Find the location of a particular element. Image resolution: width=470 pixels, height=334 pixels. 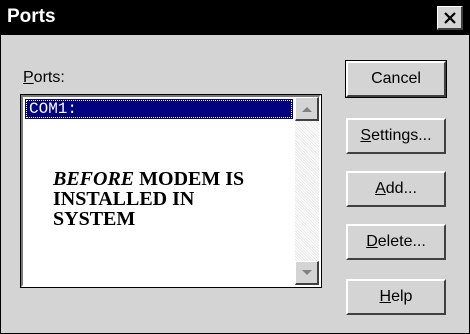

settings-accelerator: S is located at coordinates (366, 135).